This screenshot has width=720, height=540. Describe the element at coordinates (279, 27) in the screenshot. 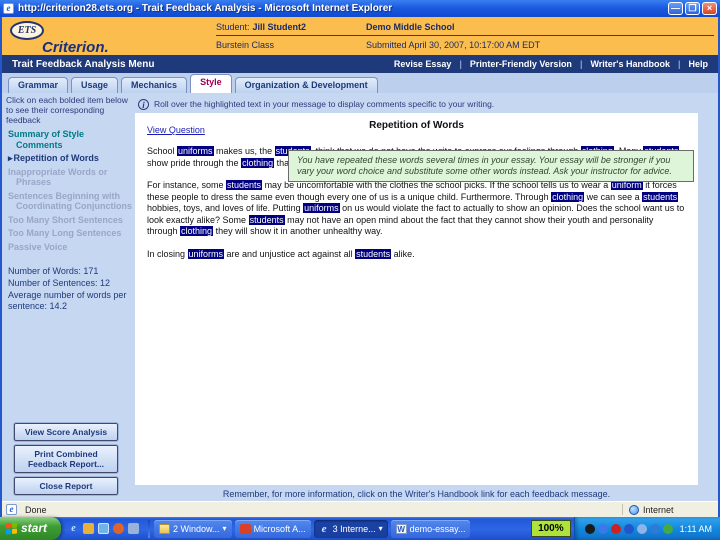

I see `student-name: Jill Student2` at that location.